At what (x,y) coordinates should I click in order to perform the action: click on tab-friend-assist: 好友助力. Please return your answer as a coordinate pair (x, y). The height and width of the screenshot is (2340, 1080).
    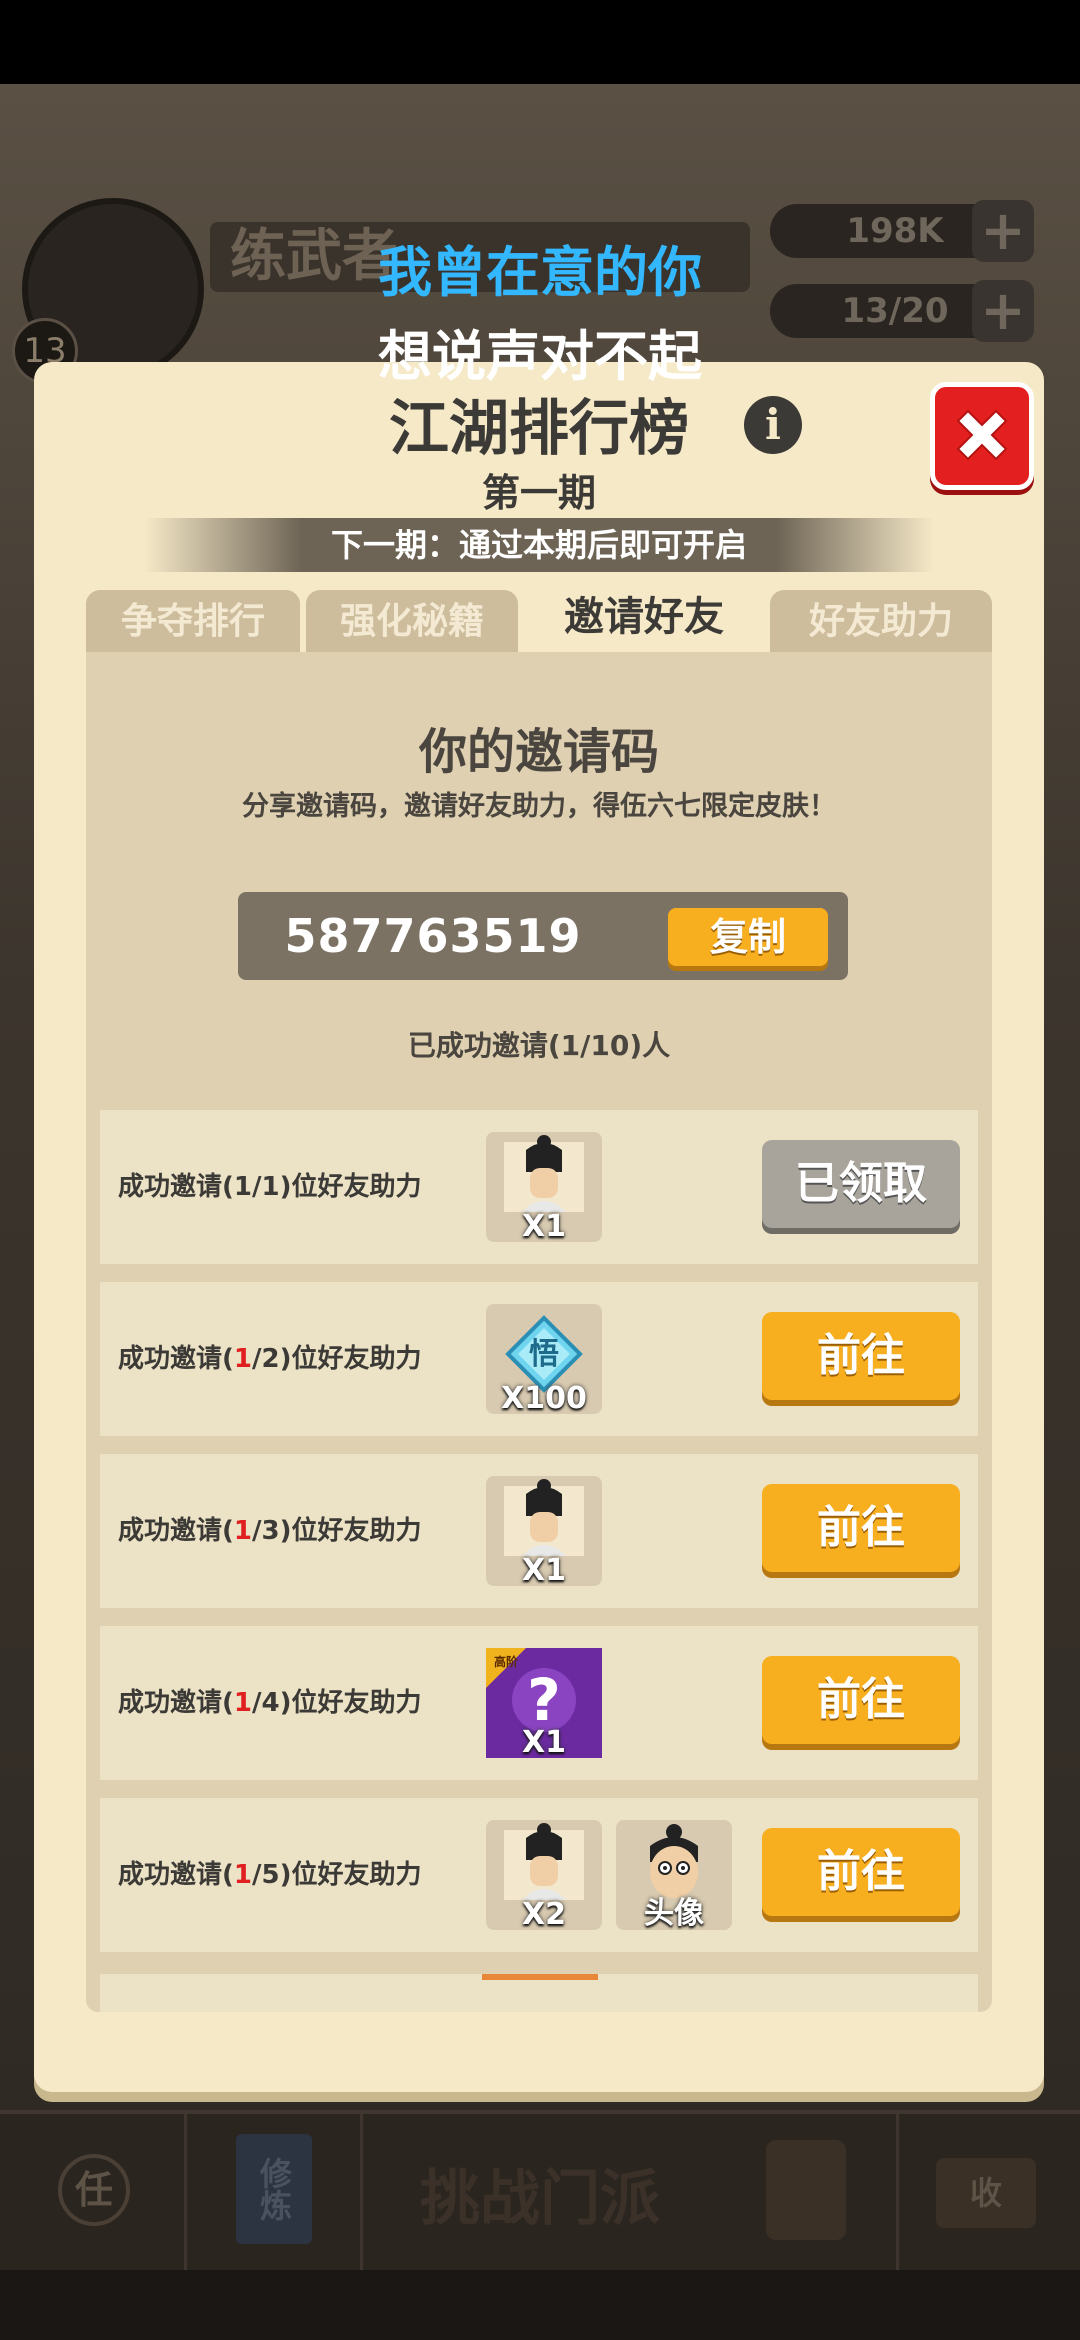
    Looking at the image, I should click on (881, 622).